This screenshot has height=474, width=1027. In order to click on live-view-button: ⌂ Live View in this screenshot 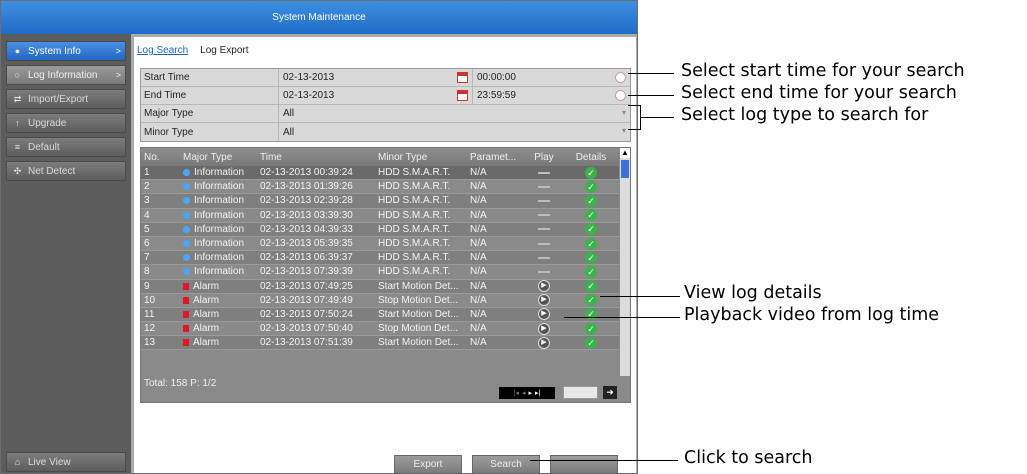, I will do `click(66, 462)`.